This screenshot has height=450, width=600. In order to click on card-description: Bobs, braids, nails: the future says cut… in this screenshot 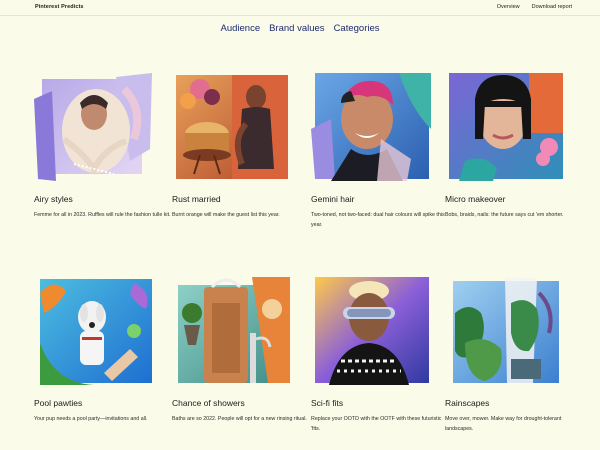, I will do `click(504, 215)`.